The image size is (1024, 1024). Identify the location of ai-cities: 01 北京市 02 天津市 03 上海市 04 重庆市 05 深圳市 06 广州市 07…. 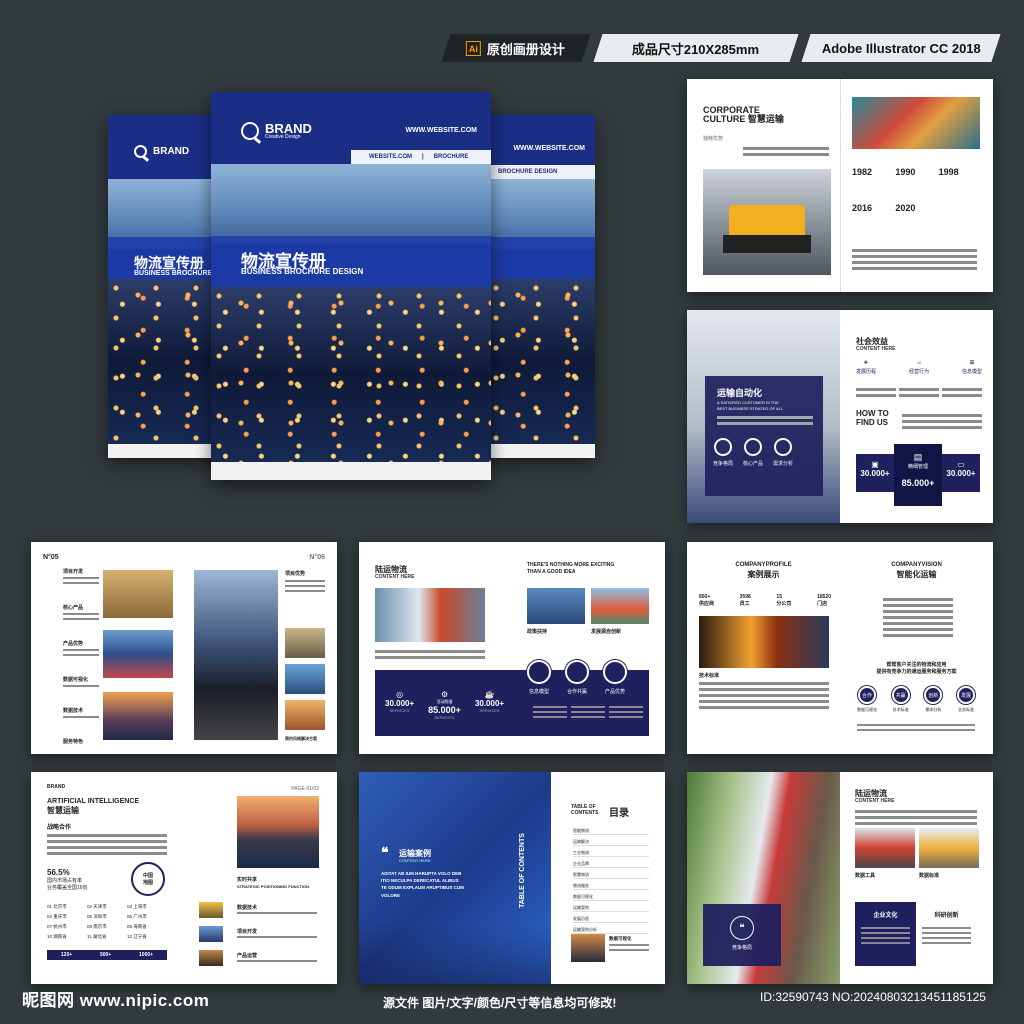
(97, 921).